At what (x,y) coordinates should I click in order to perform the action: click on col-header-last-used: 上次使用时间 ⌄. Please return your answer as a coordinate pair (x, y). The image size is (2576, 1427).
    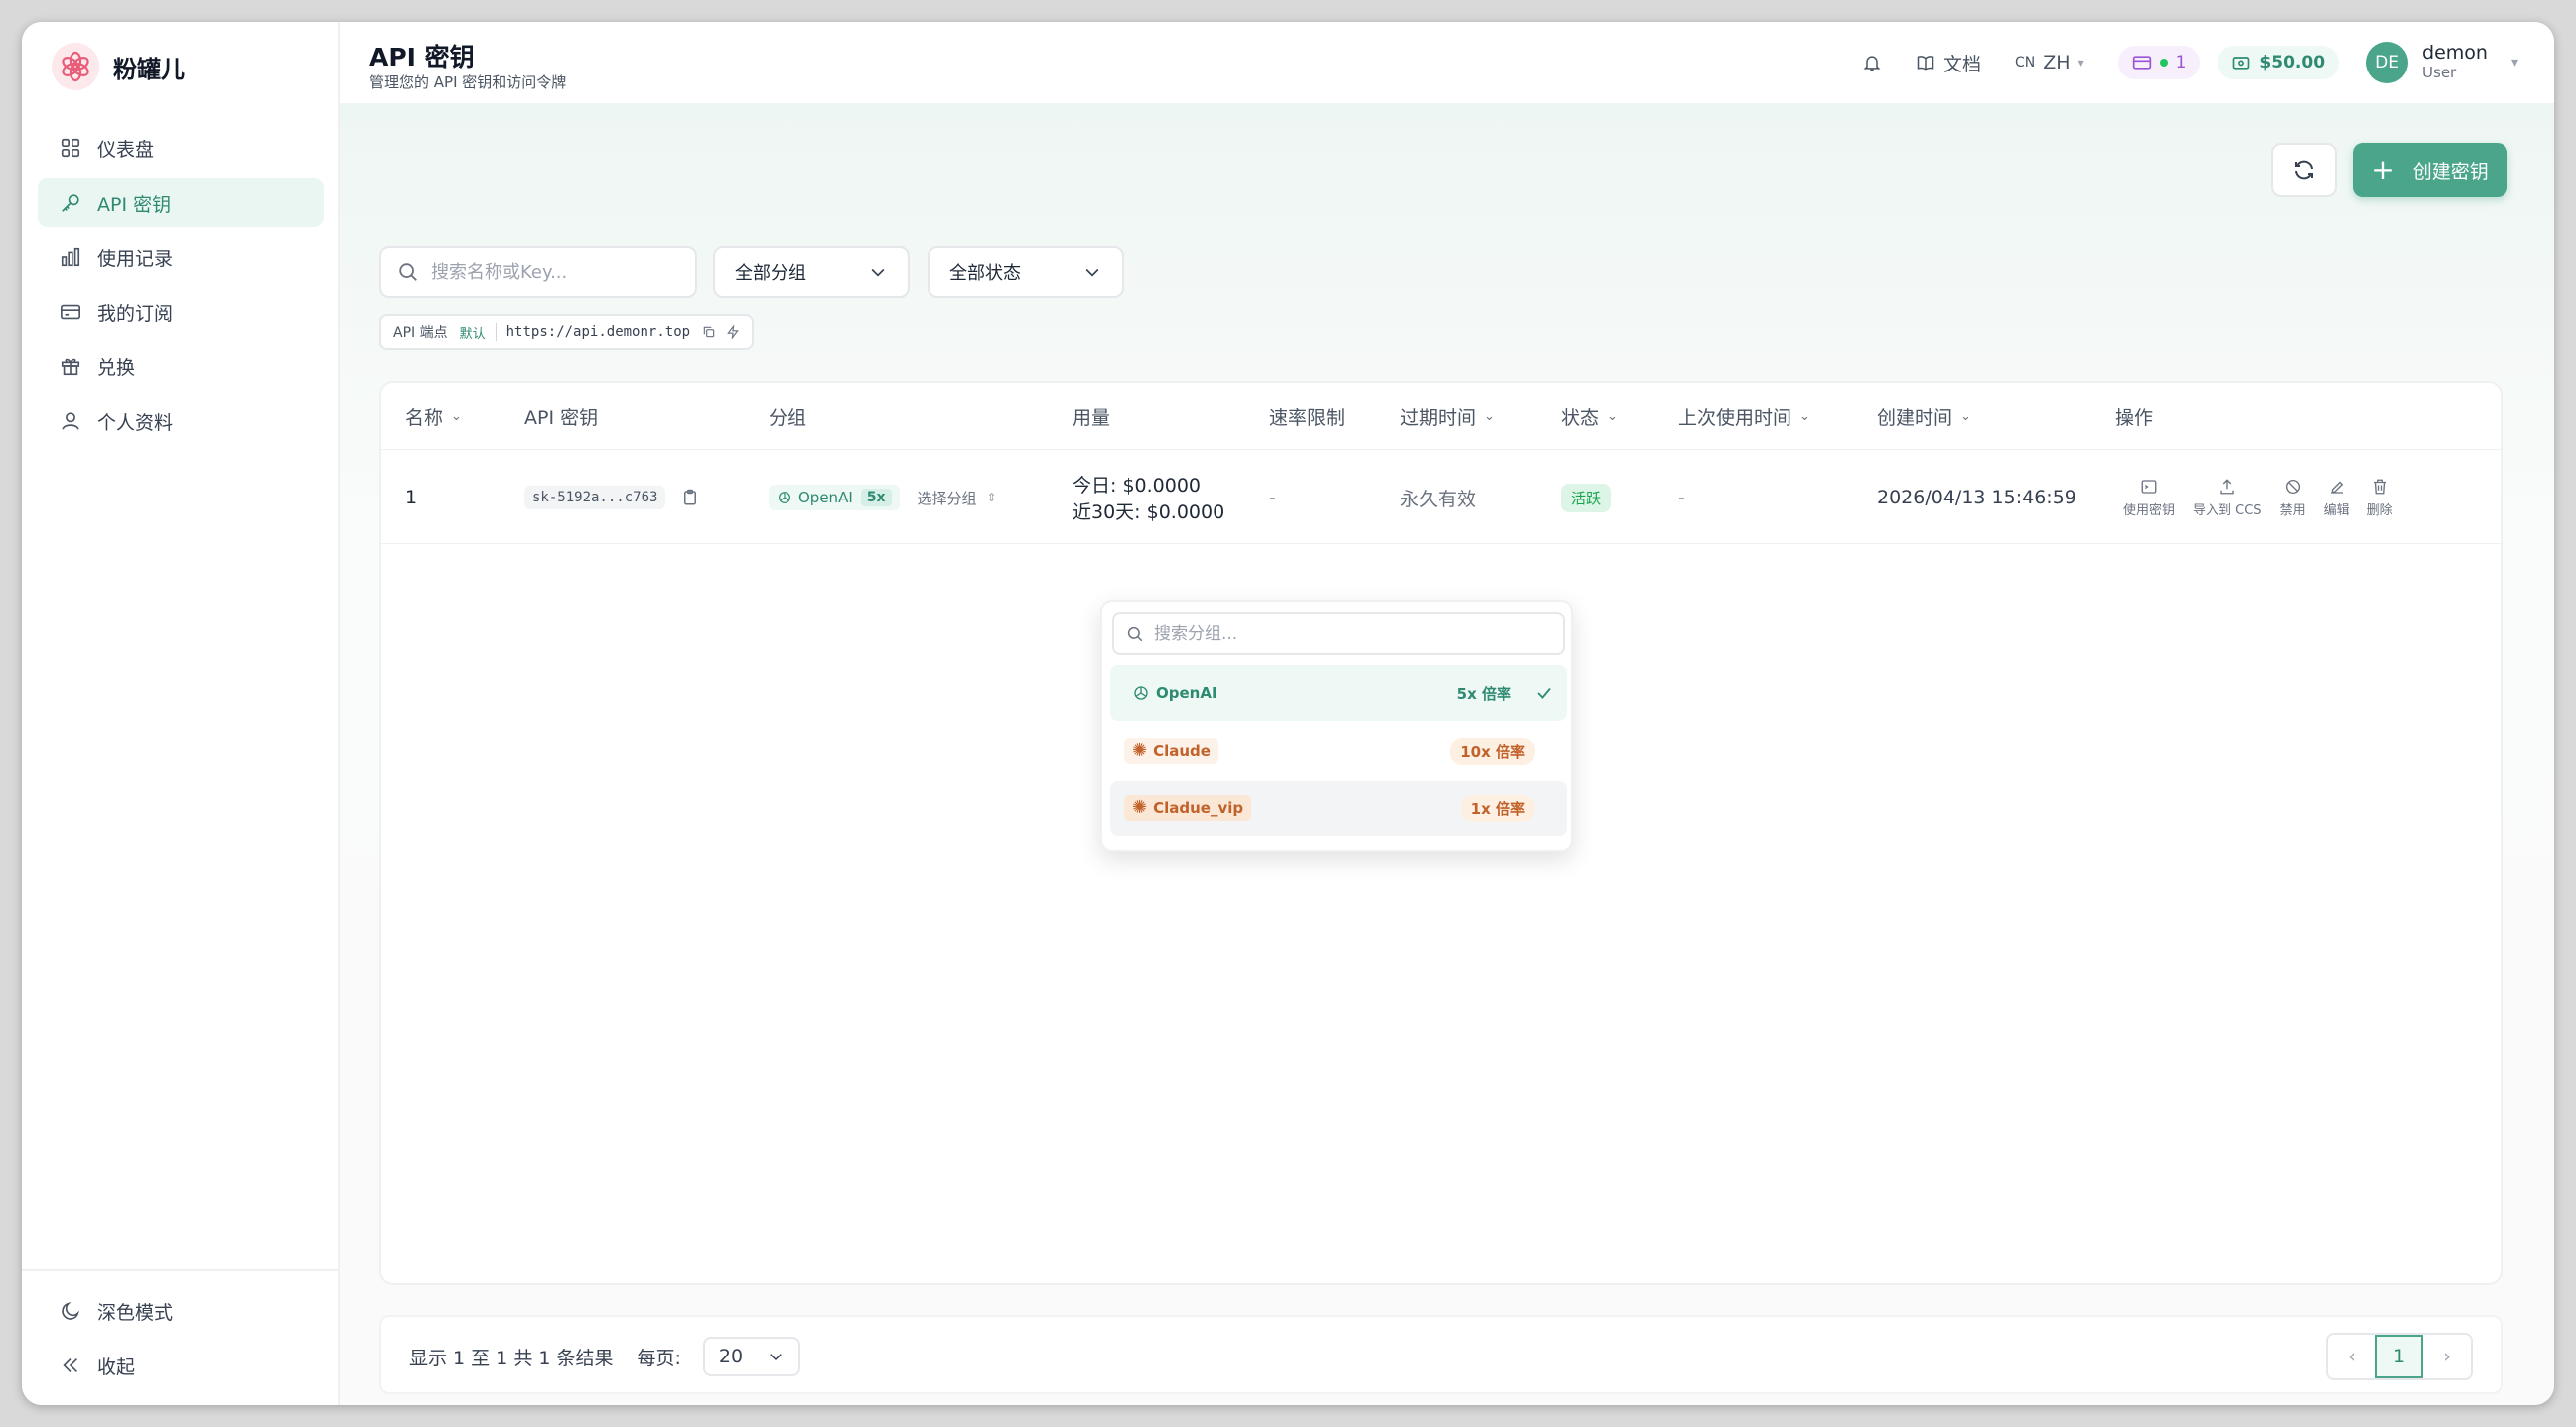
    Looking at the image, I should click on (1744, 416).